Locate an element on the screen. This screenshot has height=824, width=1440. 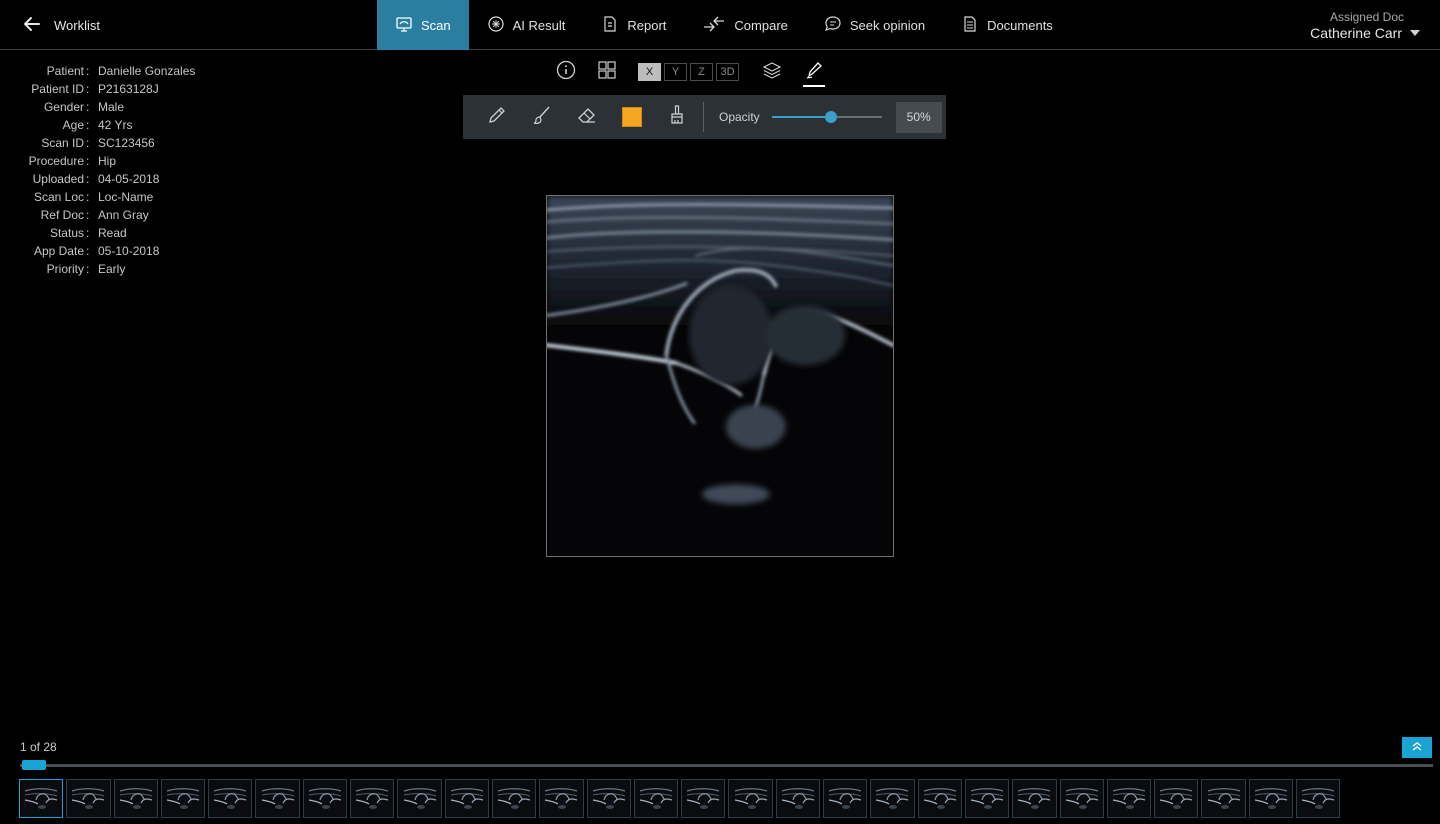
tab-ai-result: AI Result is located at coordinates (526, 25).